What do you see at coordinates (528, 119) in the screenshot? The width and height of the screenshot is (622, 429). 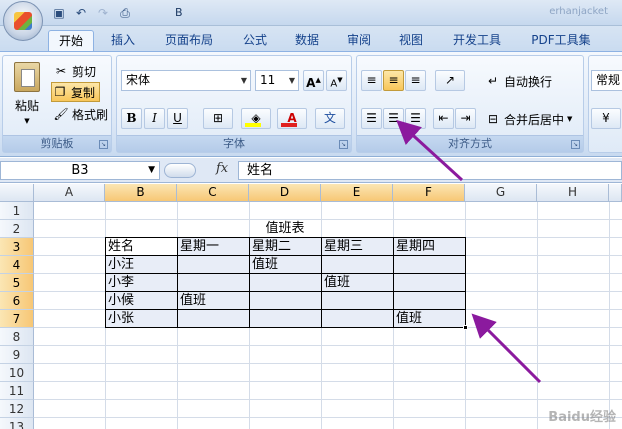 I see `merge-center-button: ⊟ 合并后居中 ▼` at bounding box center [528, 119].